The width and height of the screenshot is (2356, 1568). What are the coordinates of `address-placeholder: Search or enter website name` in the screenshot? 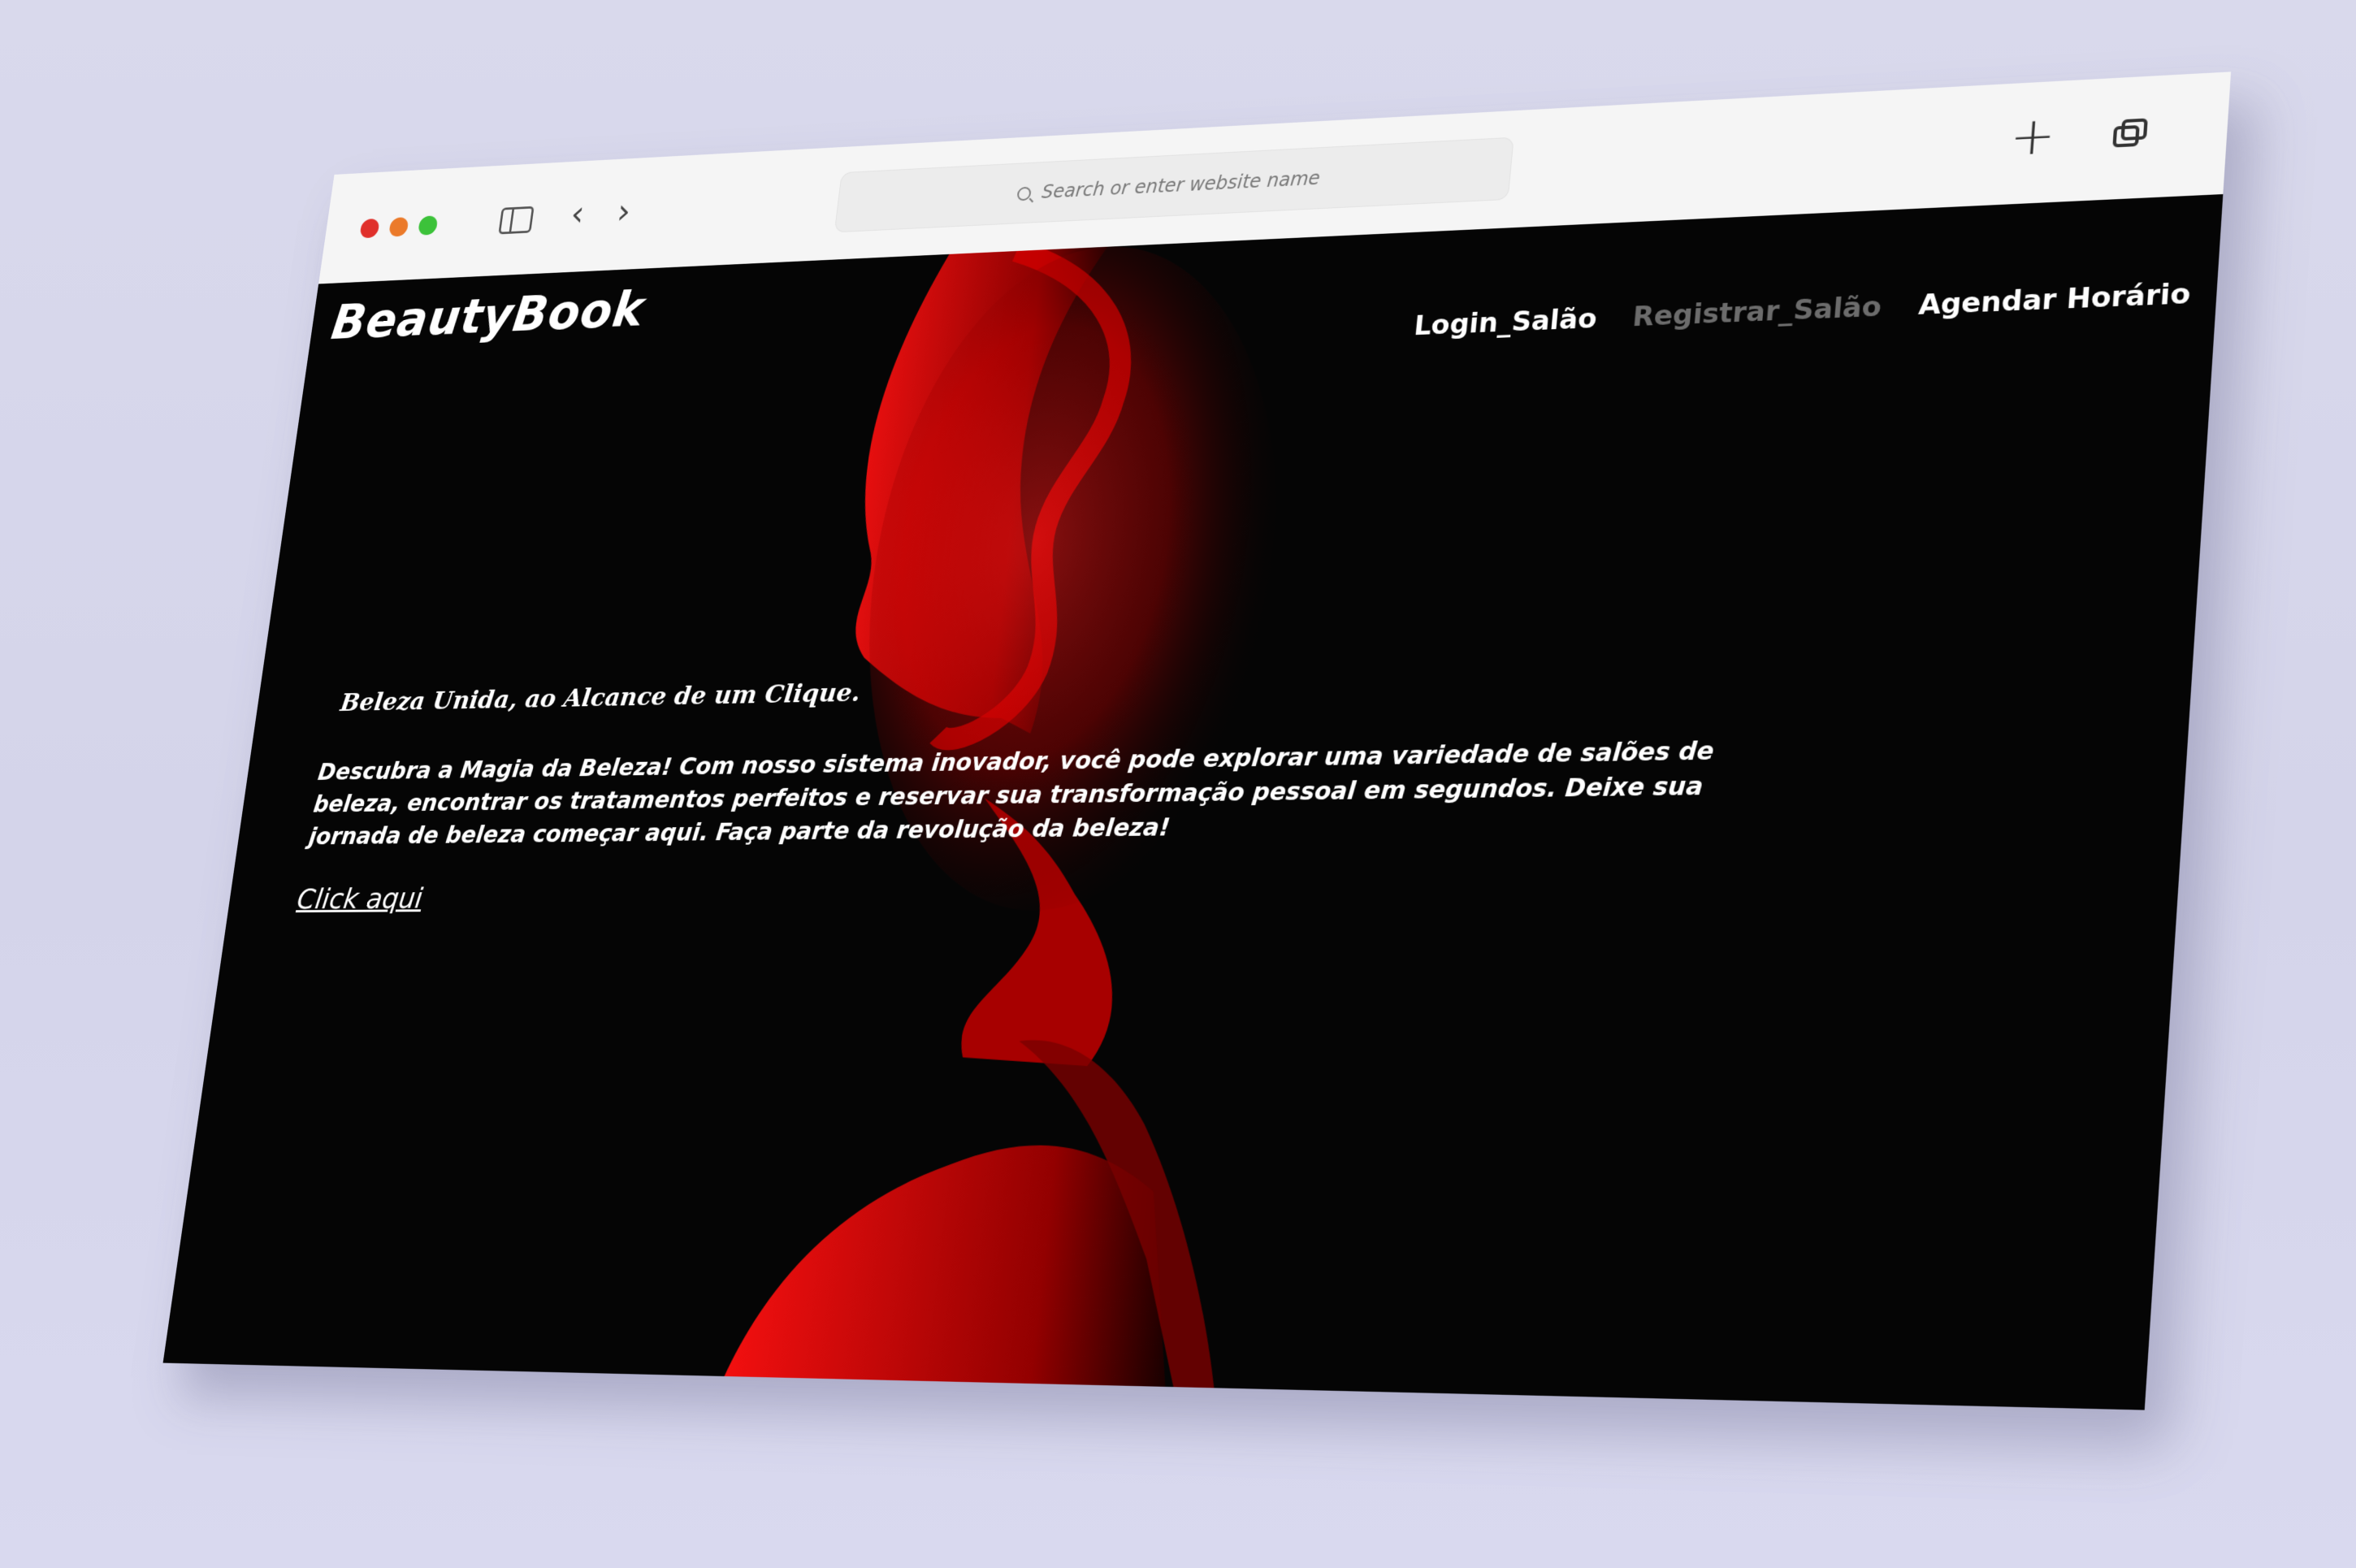 It's located at (1181, 185).